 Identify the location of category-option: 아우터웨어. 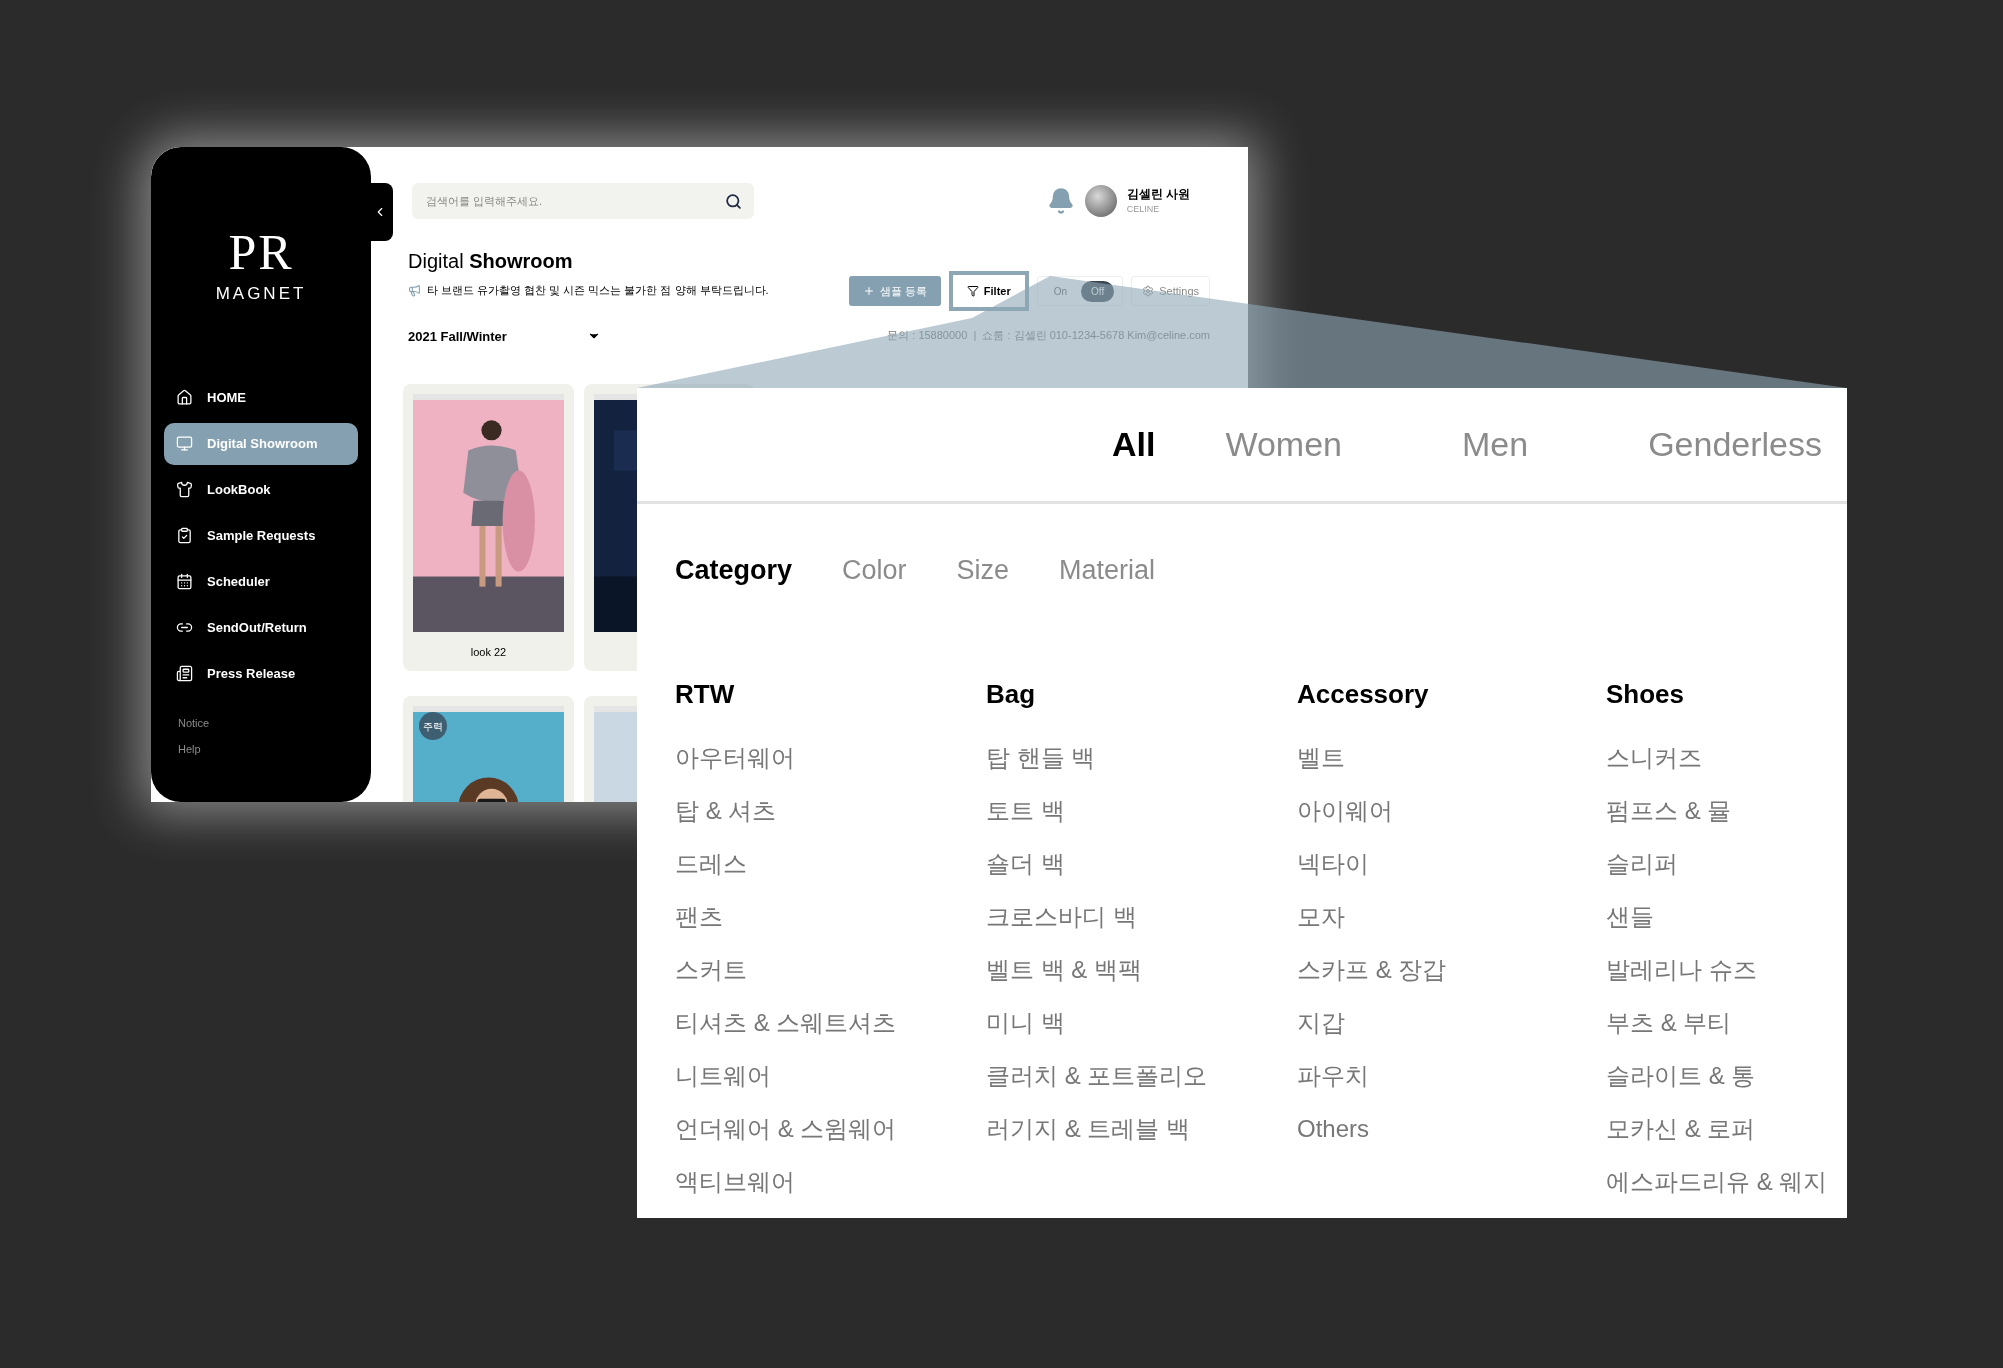
(830, 757).